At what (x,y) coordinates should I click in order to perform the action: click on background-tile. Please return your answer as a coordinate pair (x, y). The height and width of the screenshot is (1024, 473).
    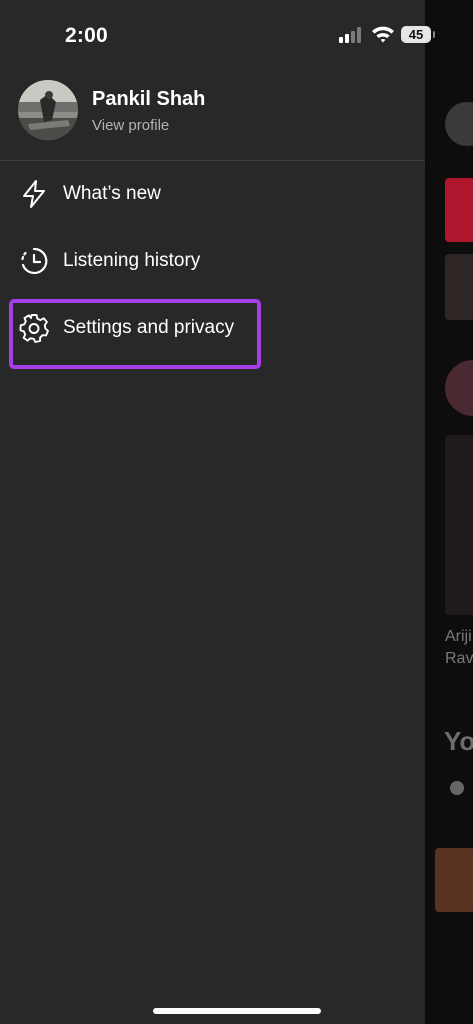
    Looking at the image, I should click on (459, 287).